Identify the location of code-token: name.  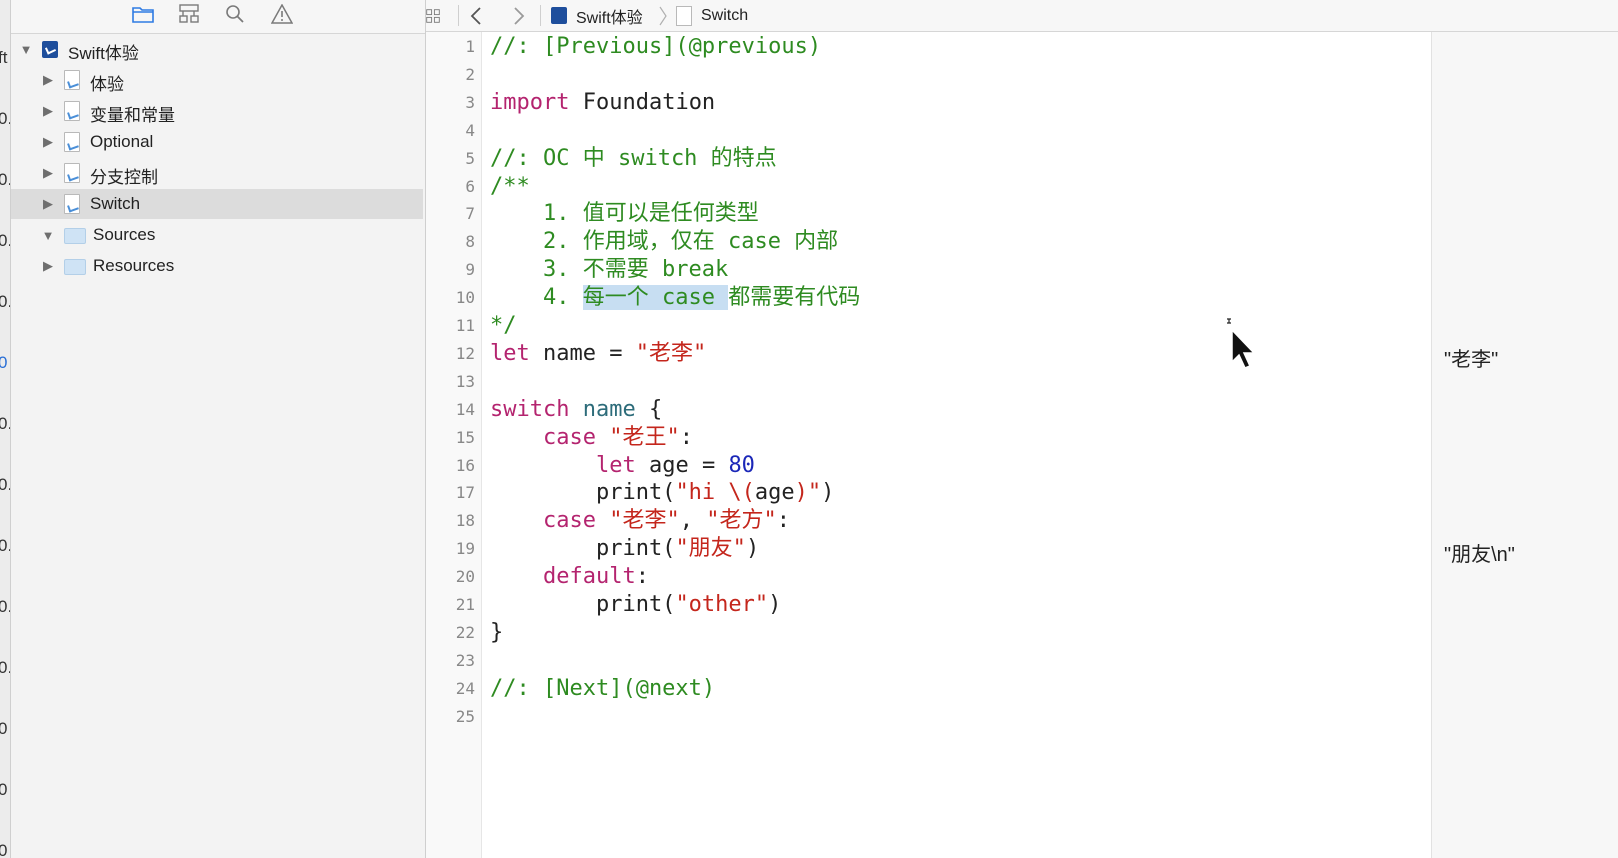
(609, 409).